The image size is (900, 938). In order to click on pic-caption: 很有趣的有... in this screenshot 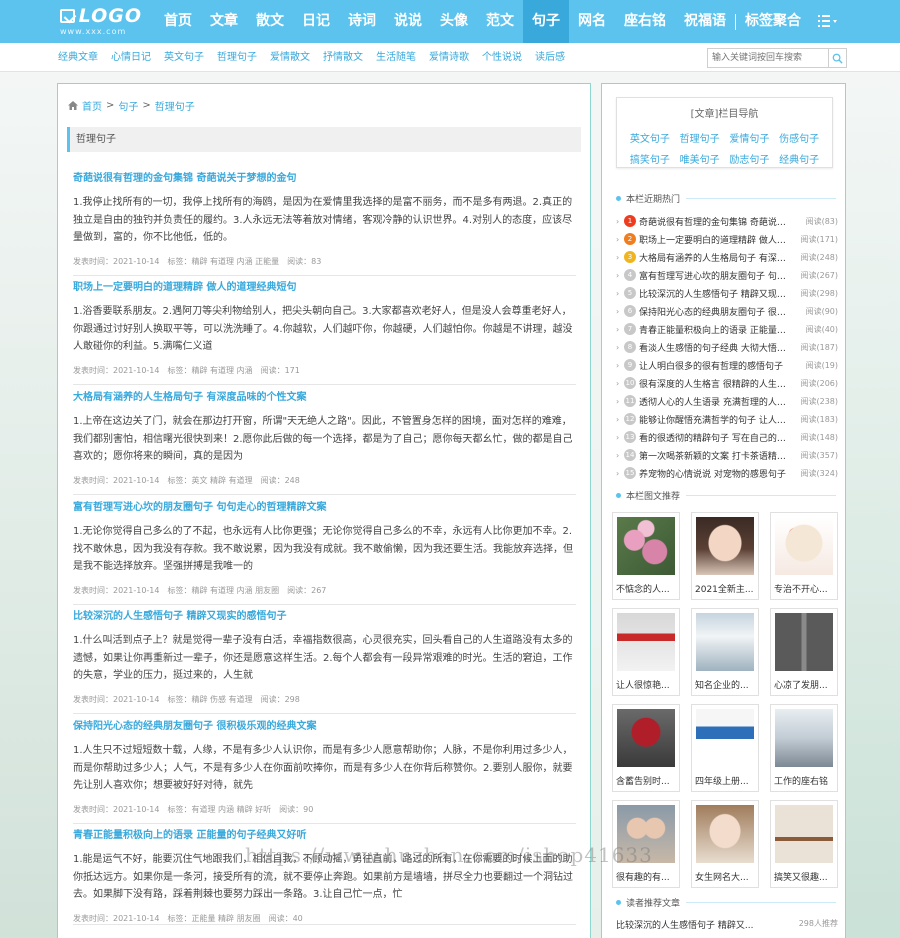, I will do `click(646, 876)`.